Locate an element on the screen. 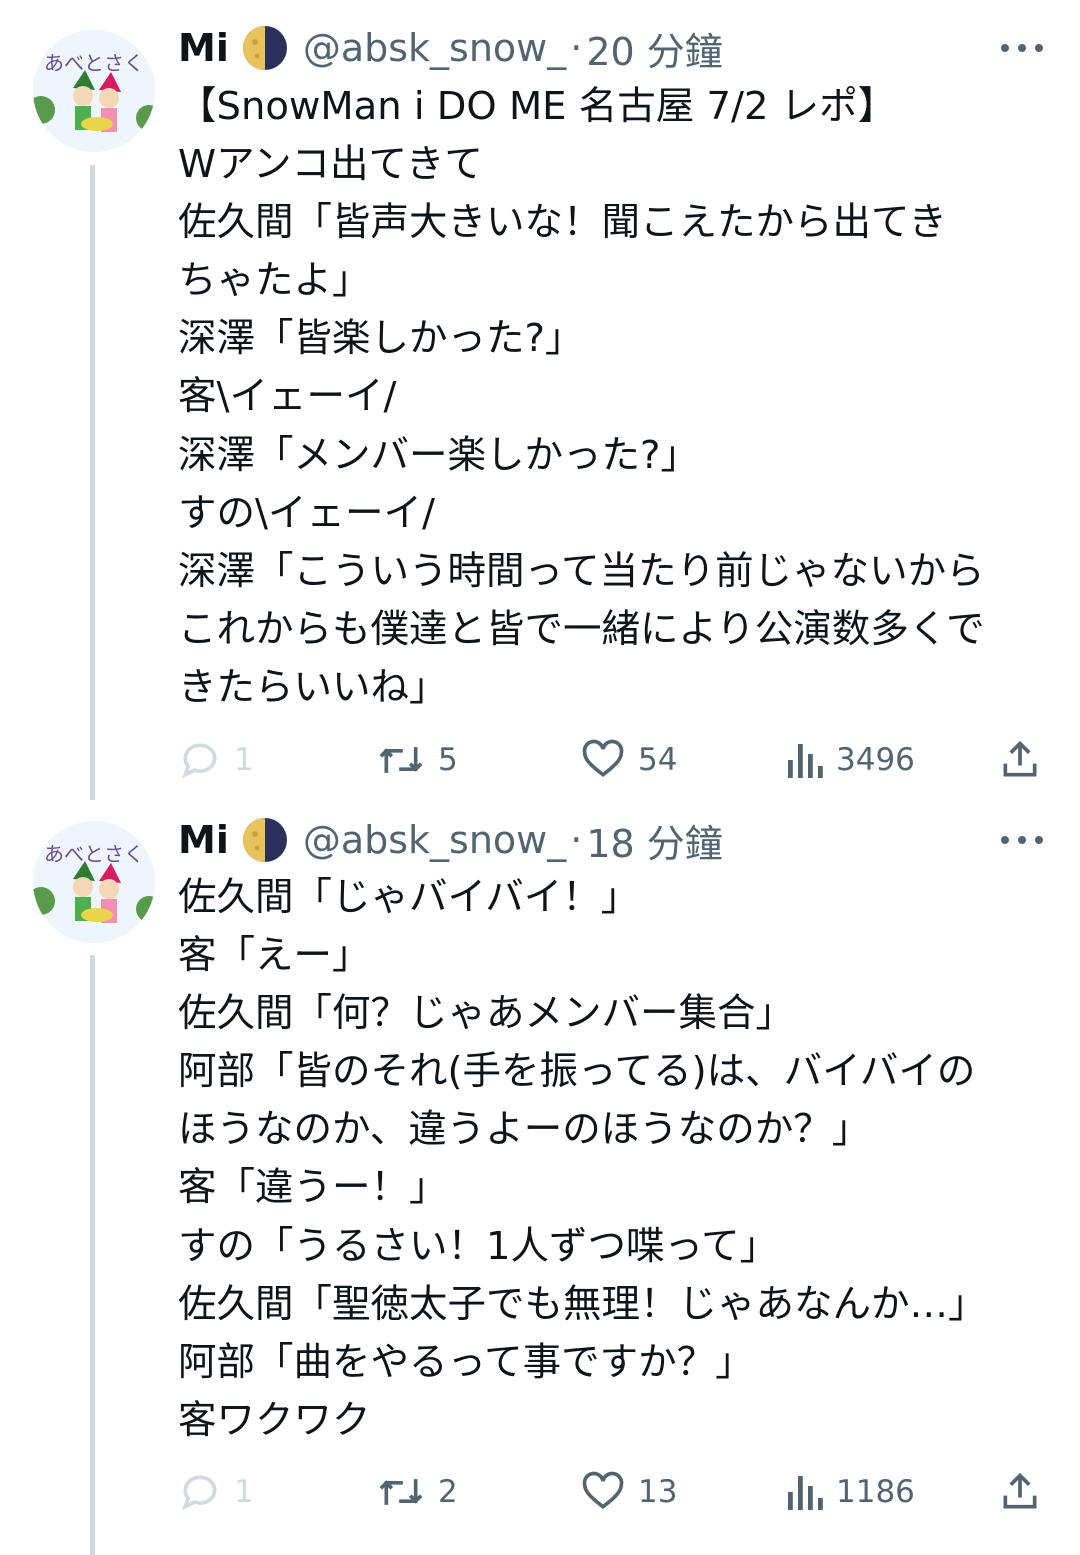 Image resolution: width=1080 pixels, height=1555 pixels. like-button: 54 is located at coordinates (628, 760).